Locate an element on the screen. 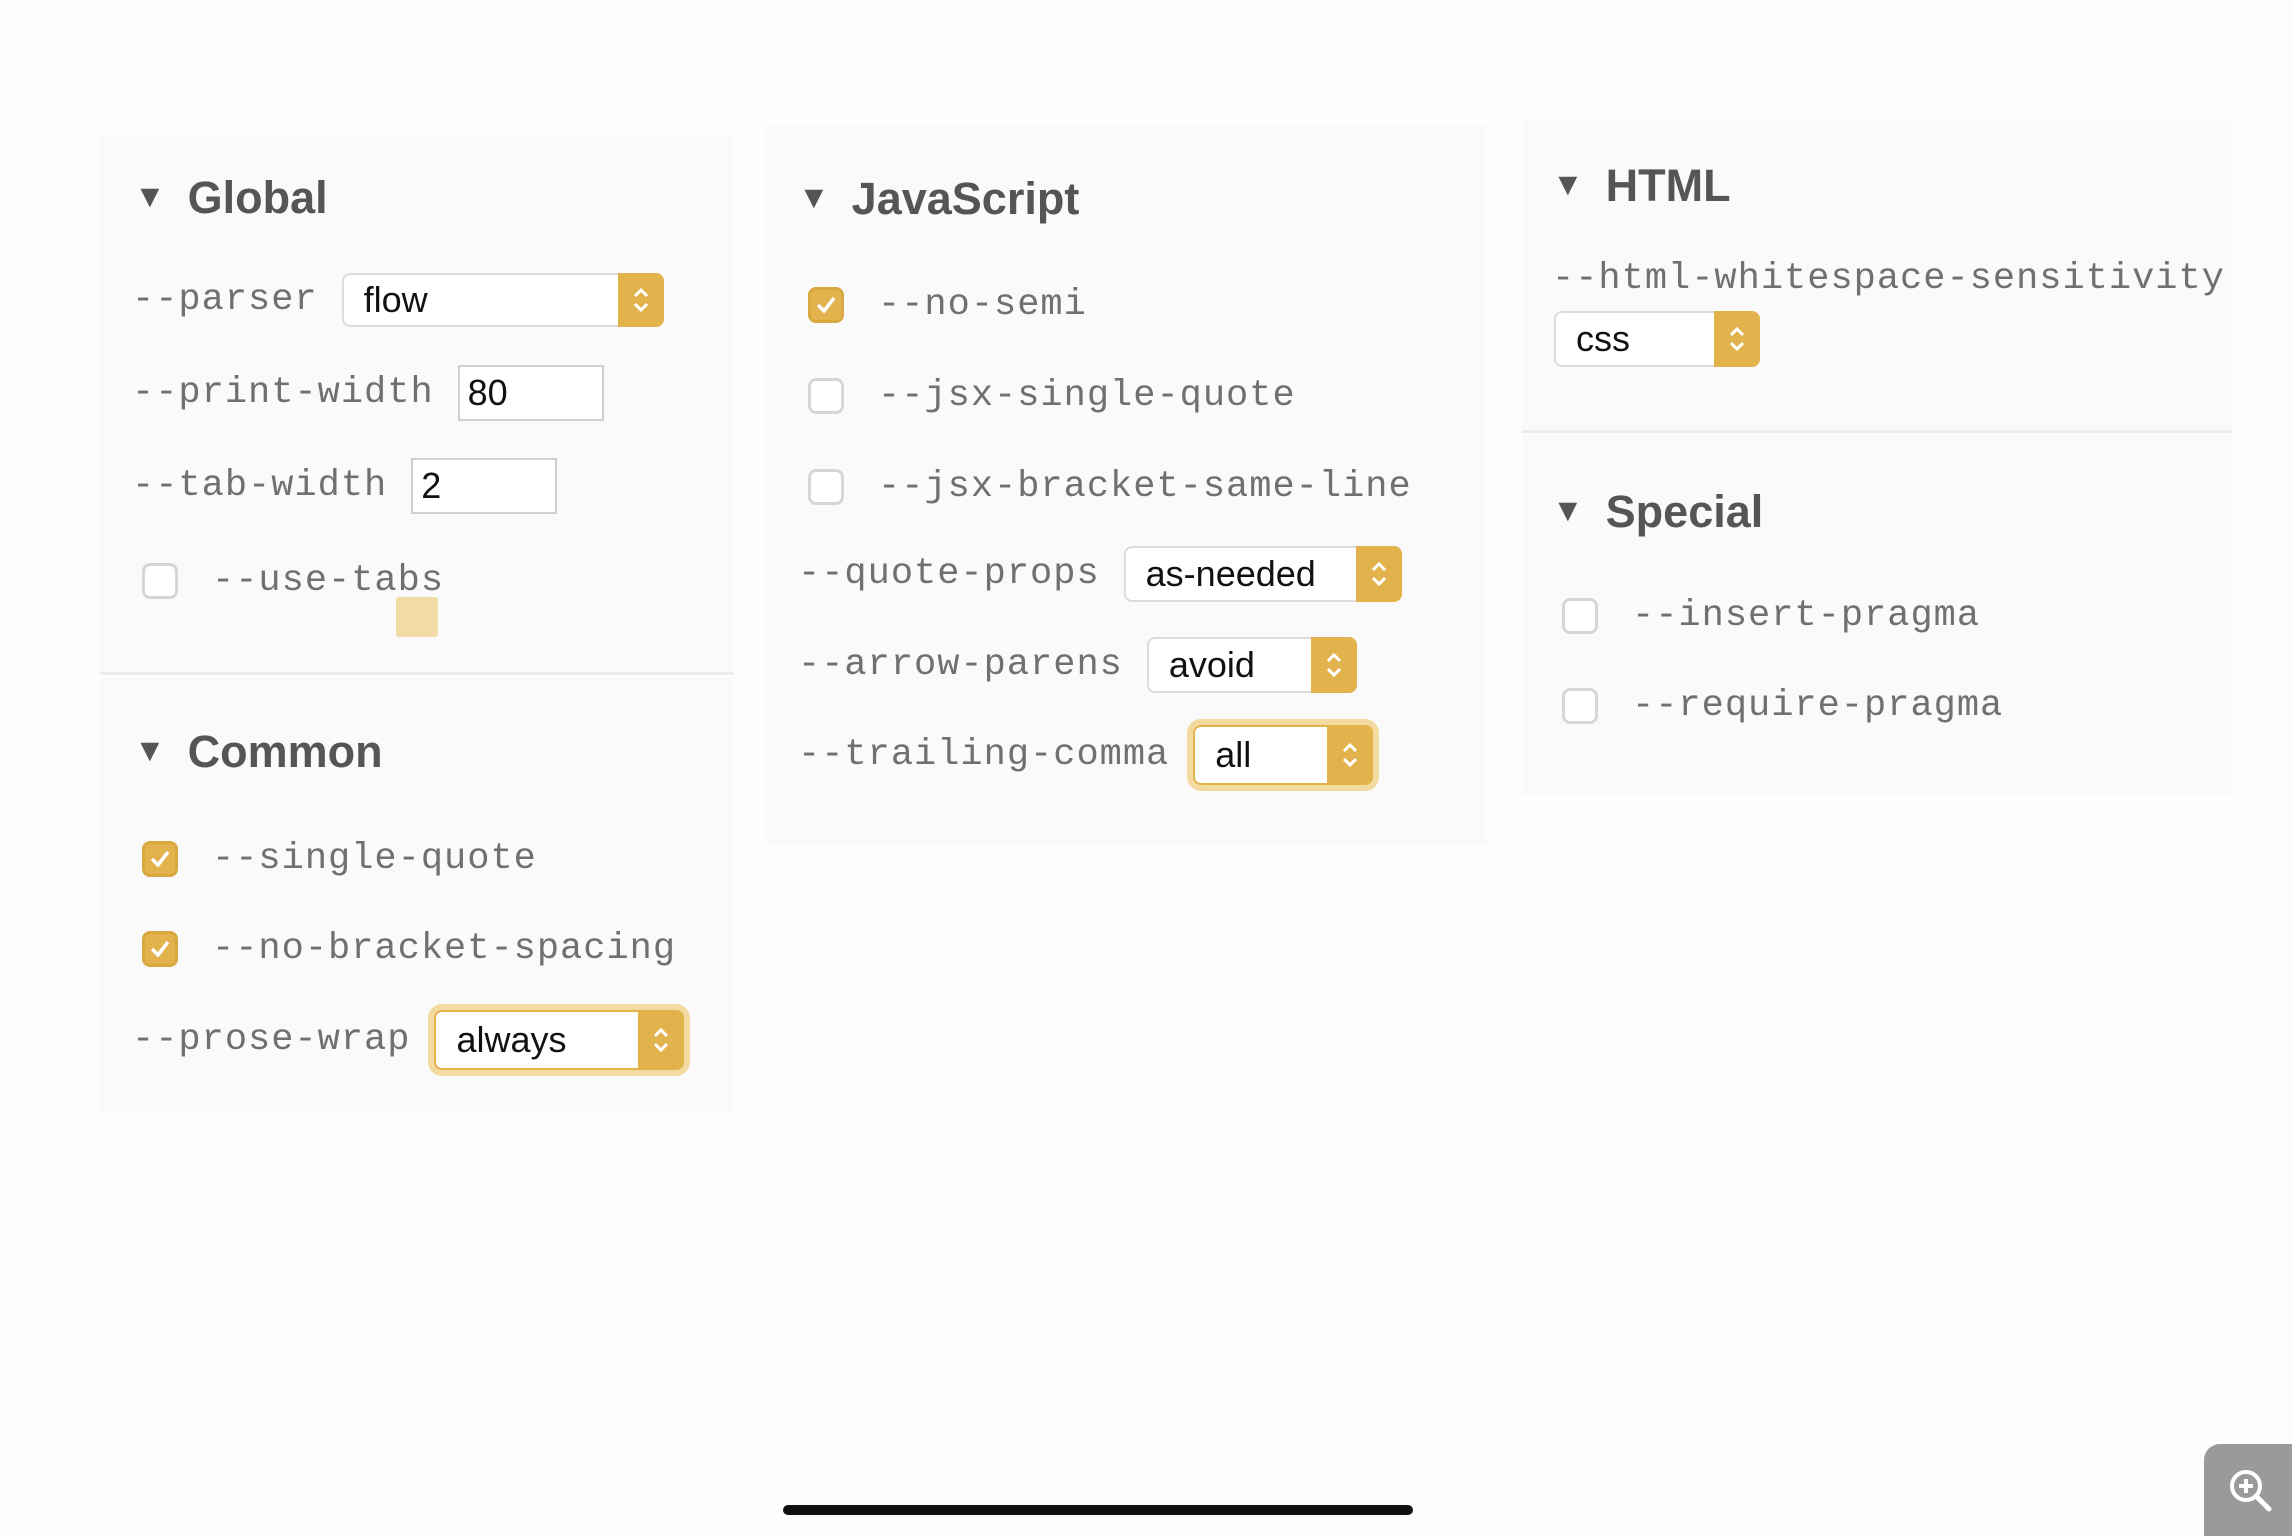 This screenshot has height=1536, width=2292. use-tabs-label: --use-tabs is located at coordinates (328, 581).